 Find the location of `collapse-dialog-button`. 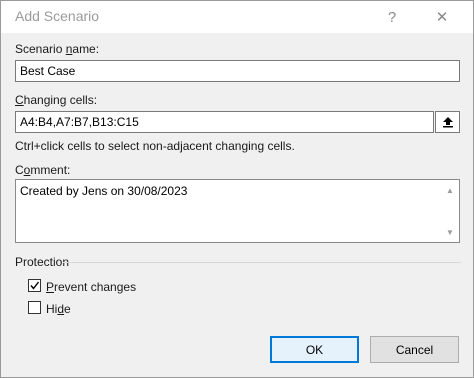

collapse-dialog-button is located at coordinates (447, 122).